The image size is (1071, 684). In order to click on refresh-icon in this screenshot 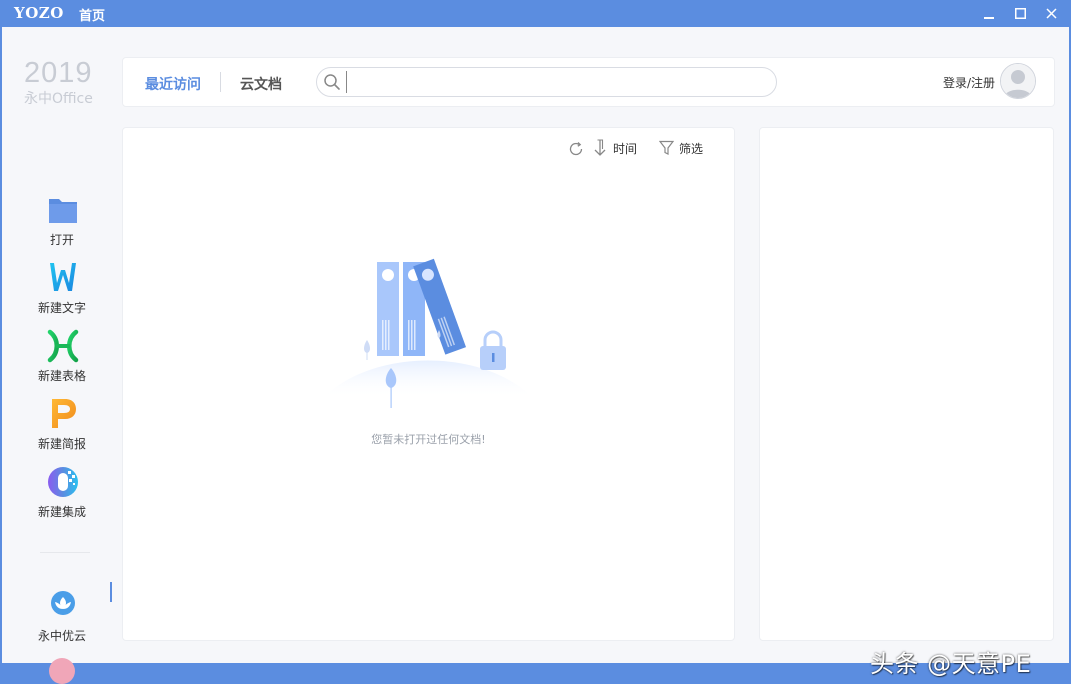, I will do `click(576, 149)`.